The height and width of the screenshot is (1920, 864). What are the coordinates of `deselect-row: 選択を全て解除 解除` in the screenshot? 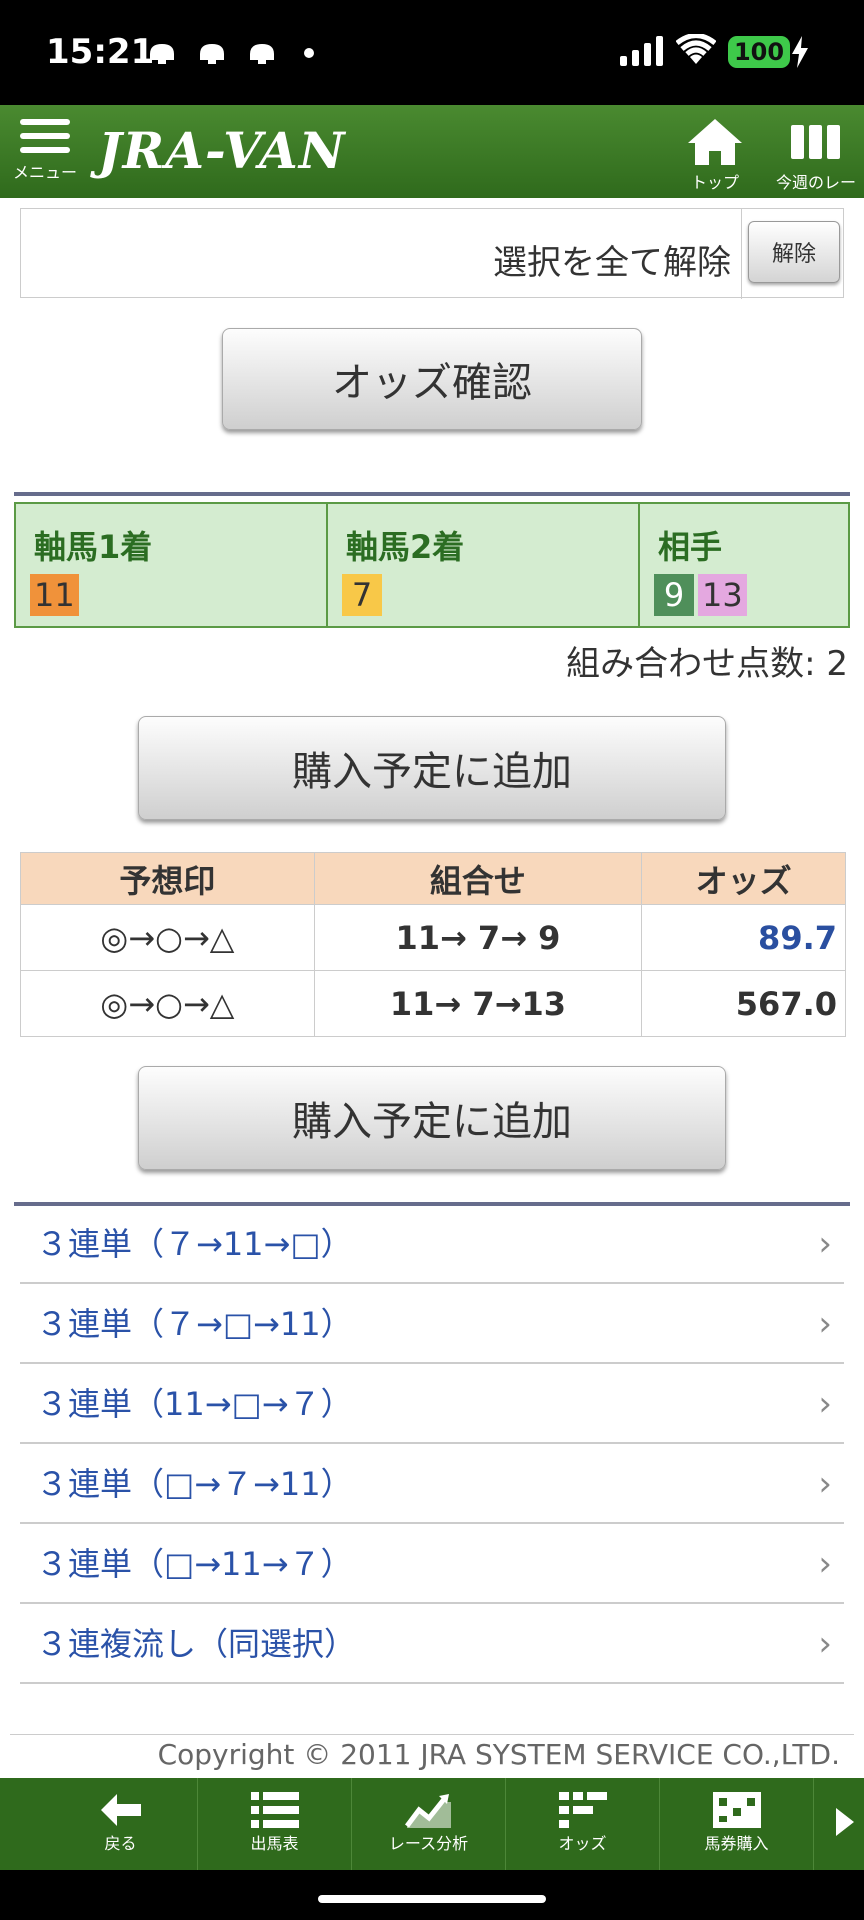 It's located at (432, 253).